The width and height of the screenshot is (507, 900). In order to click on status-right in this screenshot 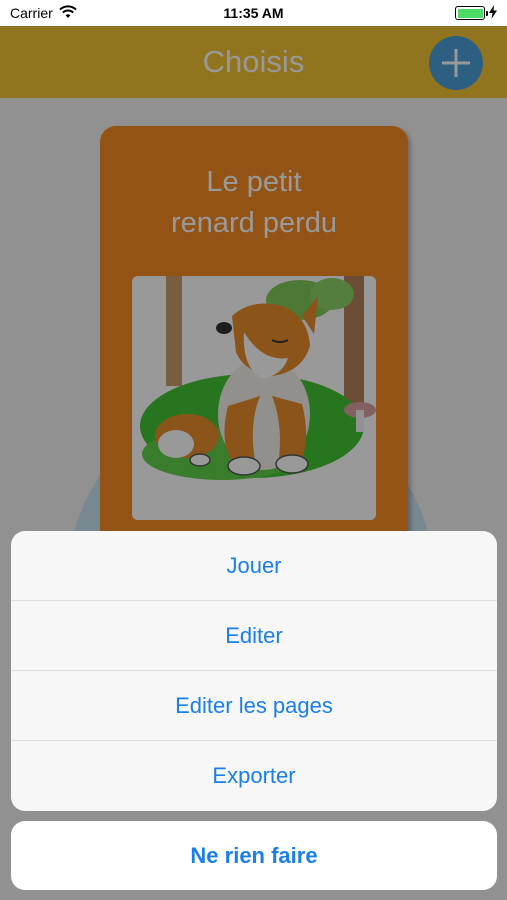, I will do `click(476, 13)`.